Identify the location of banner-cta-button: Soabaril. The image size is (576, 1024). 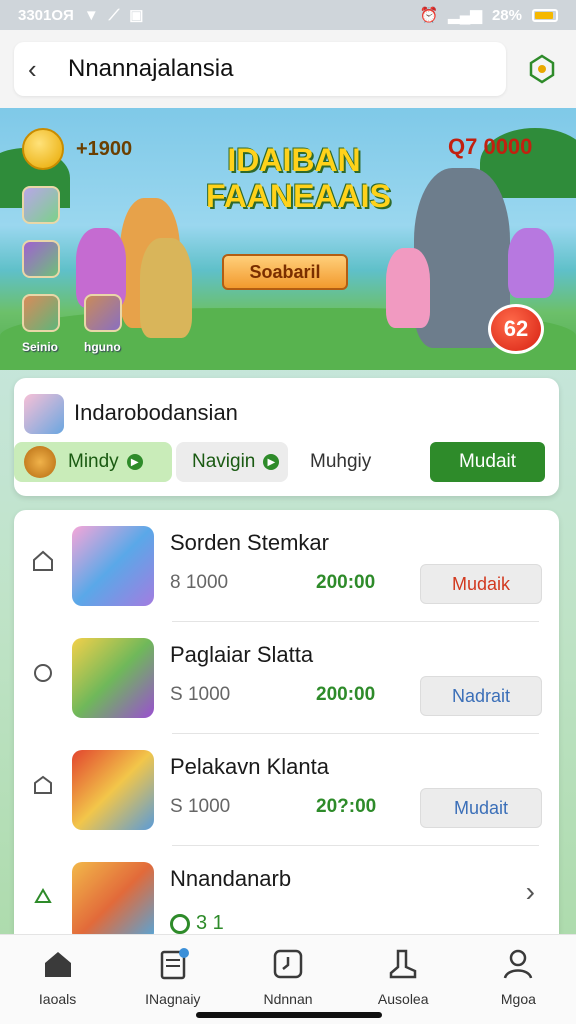
(285, 272).